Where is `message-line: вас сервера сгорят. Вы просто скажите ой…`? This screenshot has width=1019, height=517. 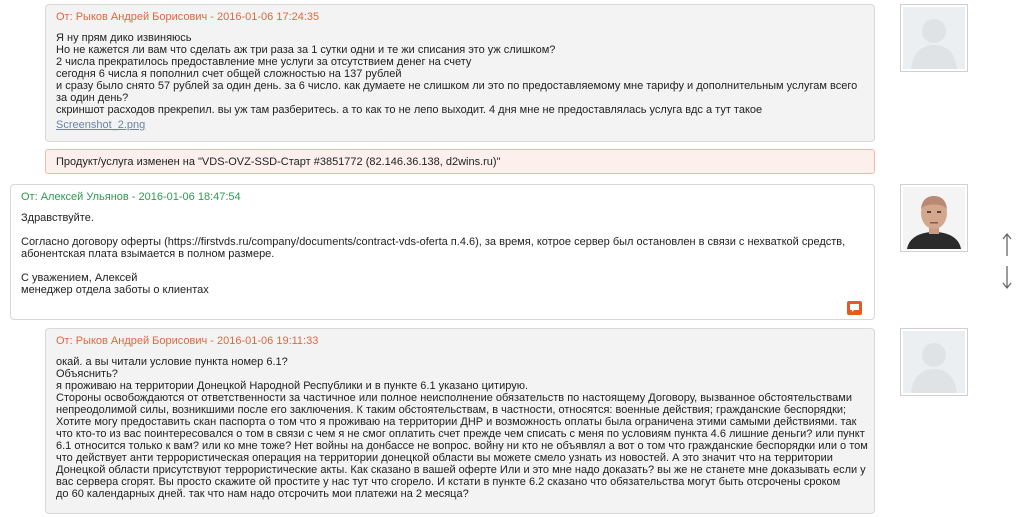 message-line: вас сервера сгорят. Вы просто скажите ой… is located at coordinates (448, 482).